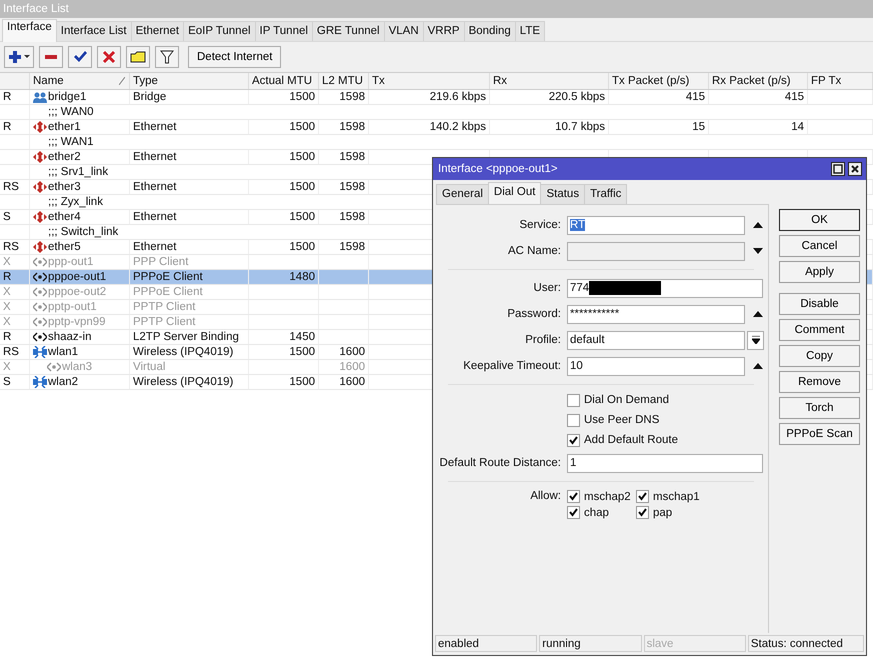  What do you see at coordinates (404, 31) in the screenshot?
I see `tab: VLAN` at bounding box center [404, 31].